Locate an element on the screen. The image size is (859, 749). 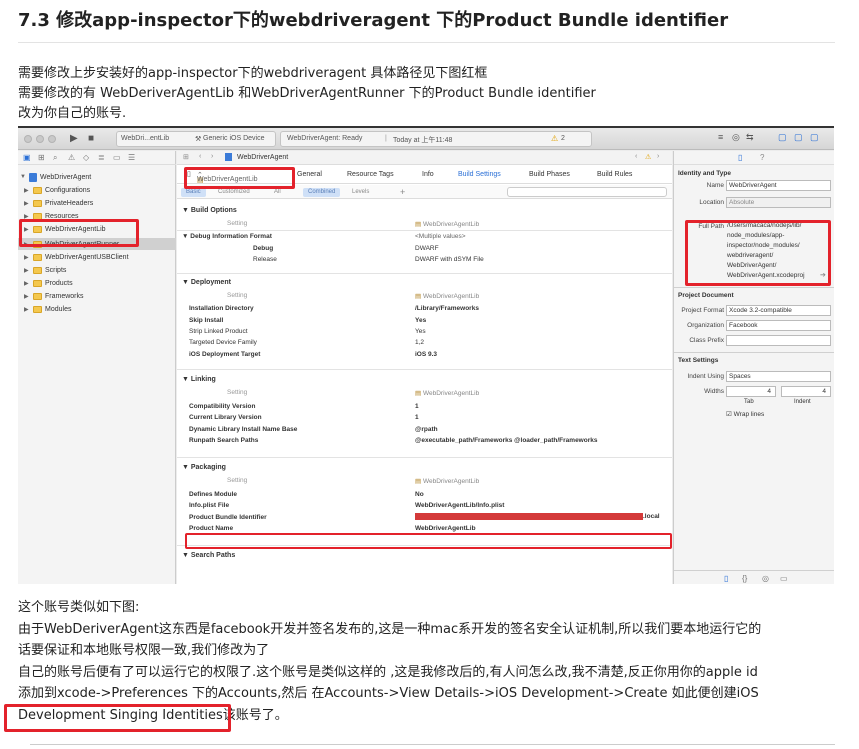
file-inspector-icon: ▯ is located at coordinates (740, 157).